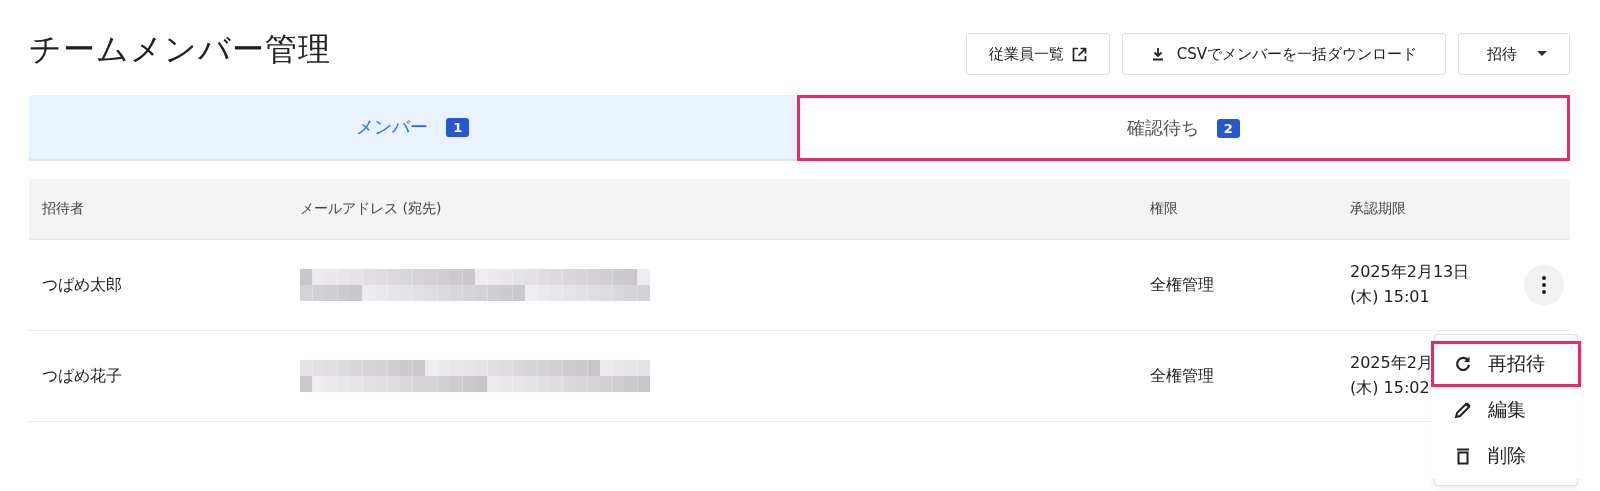 This screenshot has height=491, width=1600. I want to click on menu-item: 削除, so click(1506, 456).